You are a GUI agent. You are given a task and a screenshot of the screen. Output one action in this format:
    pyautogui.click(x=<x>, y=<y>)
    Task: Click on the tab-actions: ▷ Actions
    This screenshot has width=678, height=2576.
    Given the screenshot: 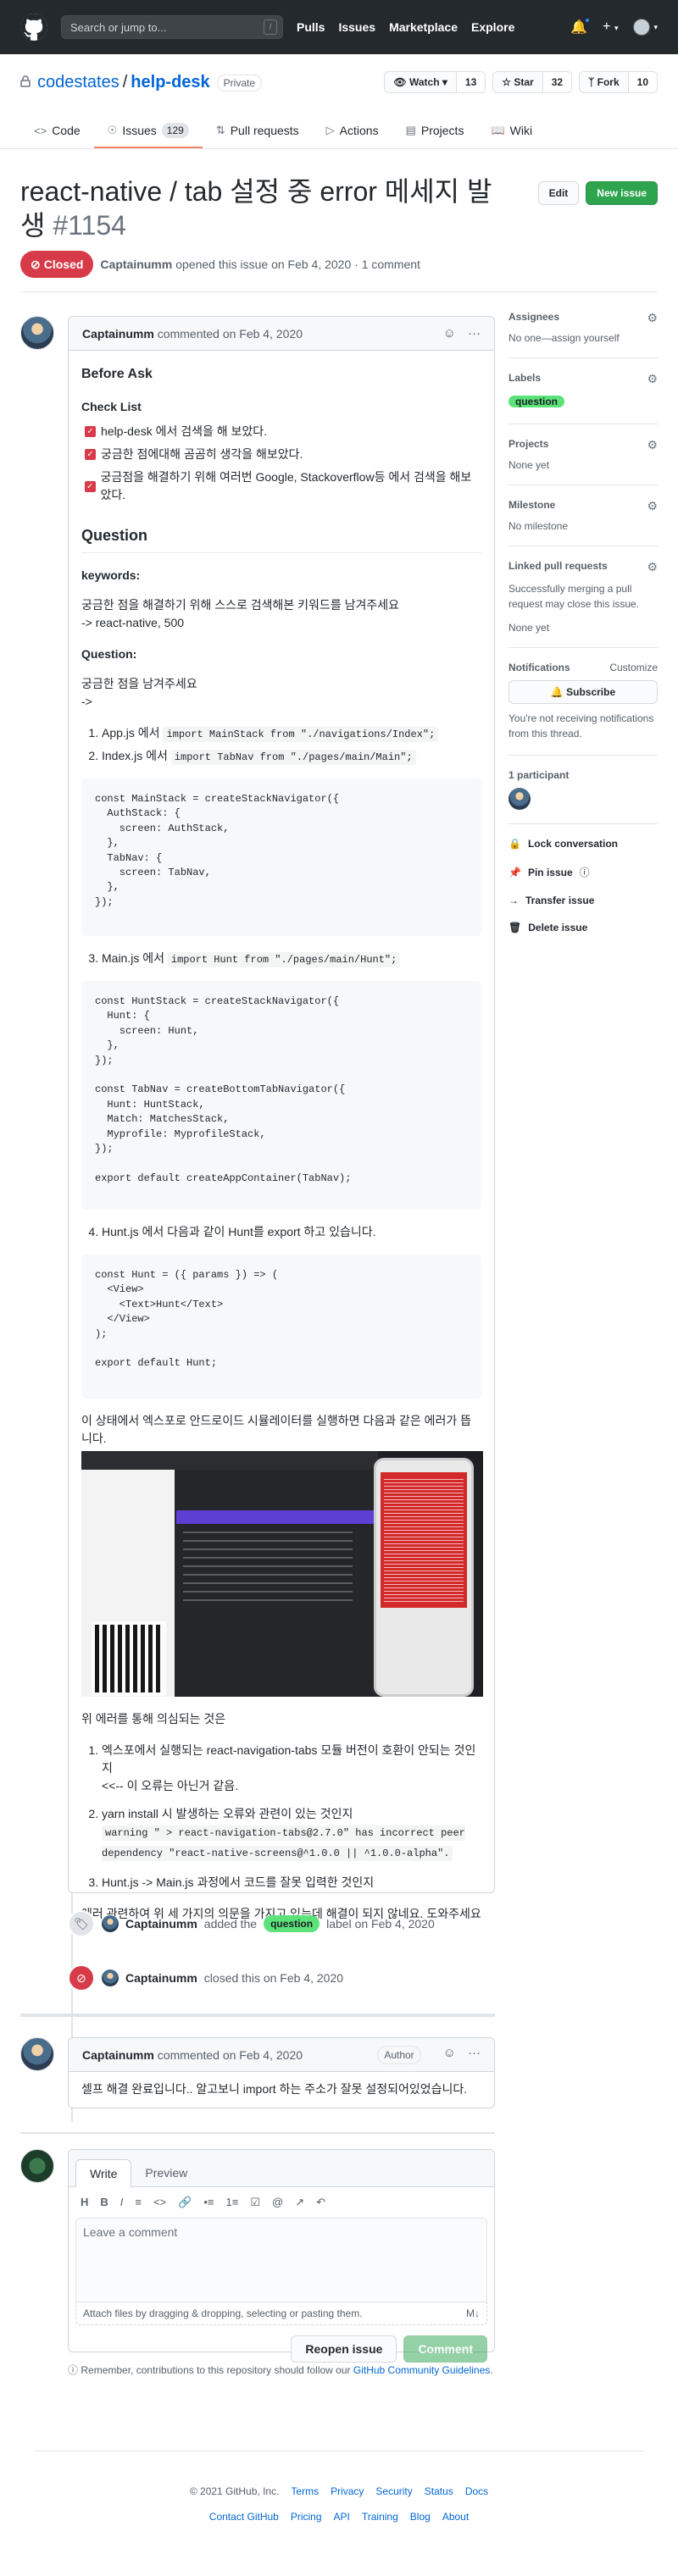 What is the action you would take?
    pyautogui.click(x=352, y=132)
    